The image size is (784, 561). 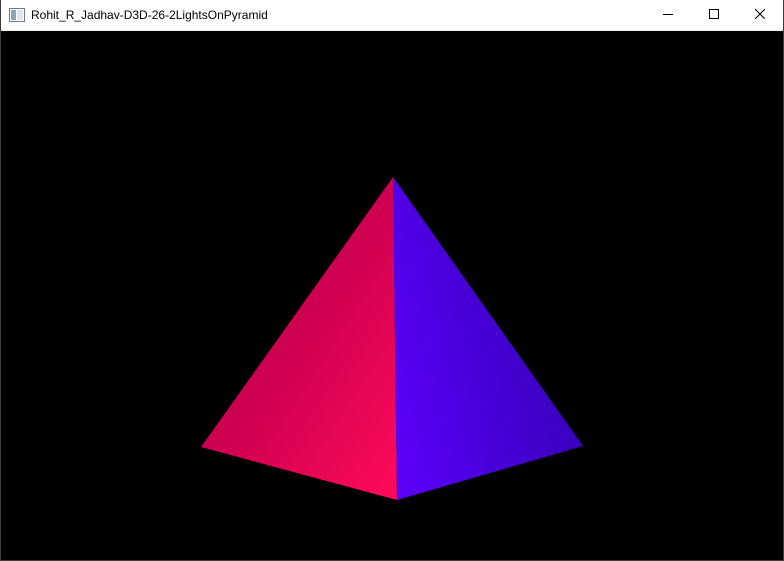 What do you see at coordinates (392, 15) in the screenshot?
I see `title-bar: Rohit_R_Jadhav-D3D-26-2LightsOnPyramid` at bounding box center [392, 15].